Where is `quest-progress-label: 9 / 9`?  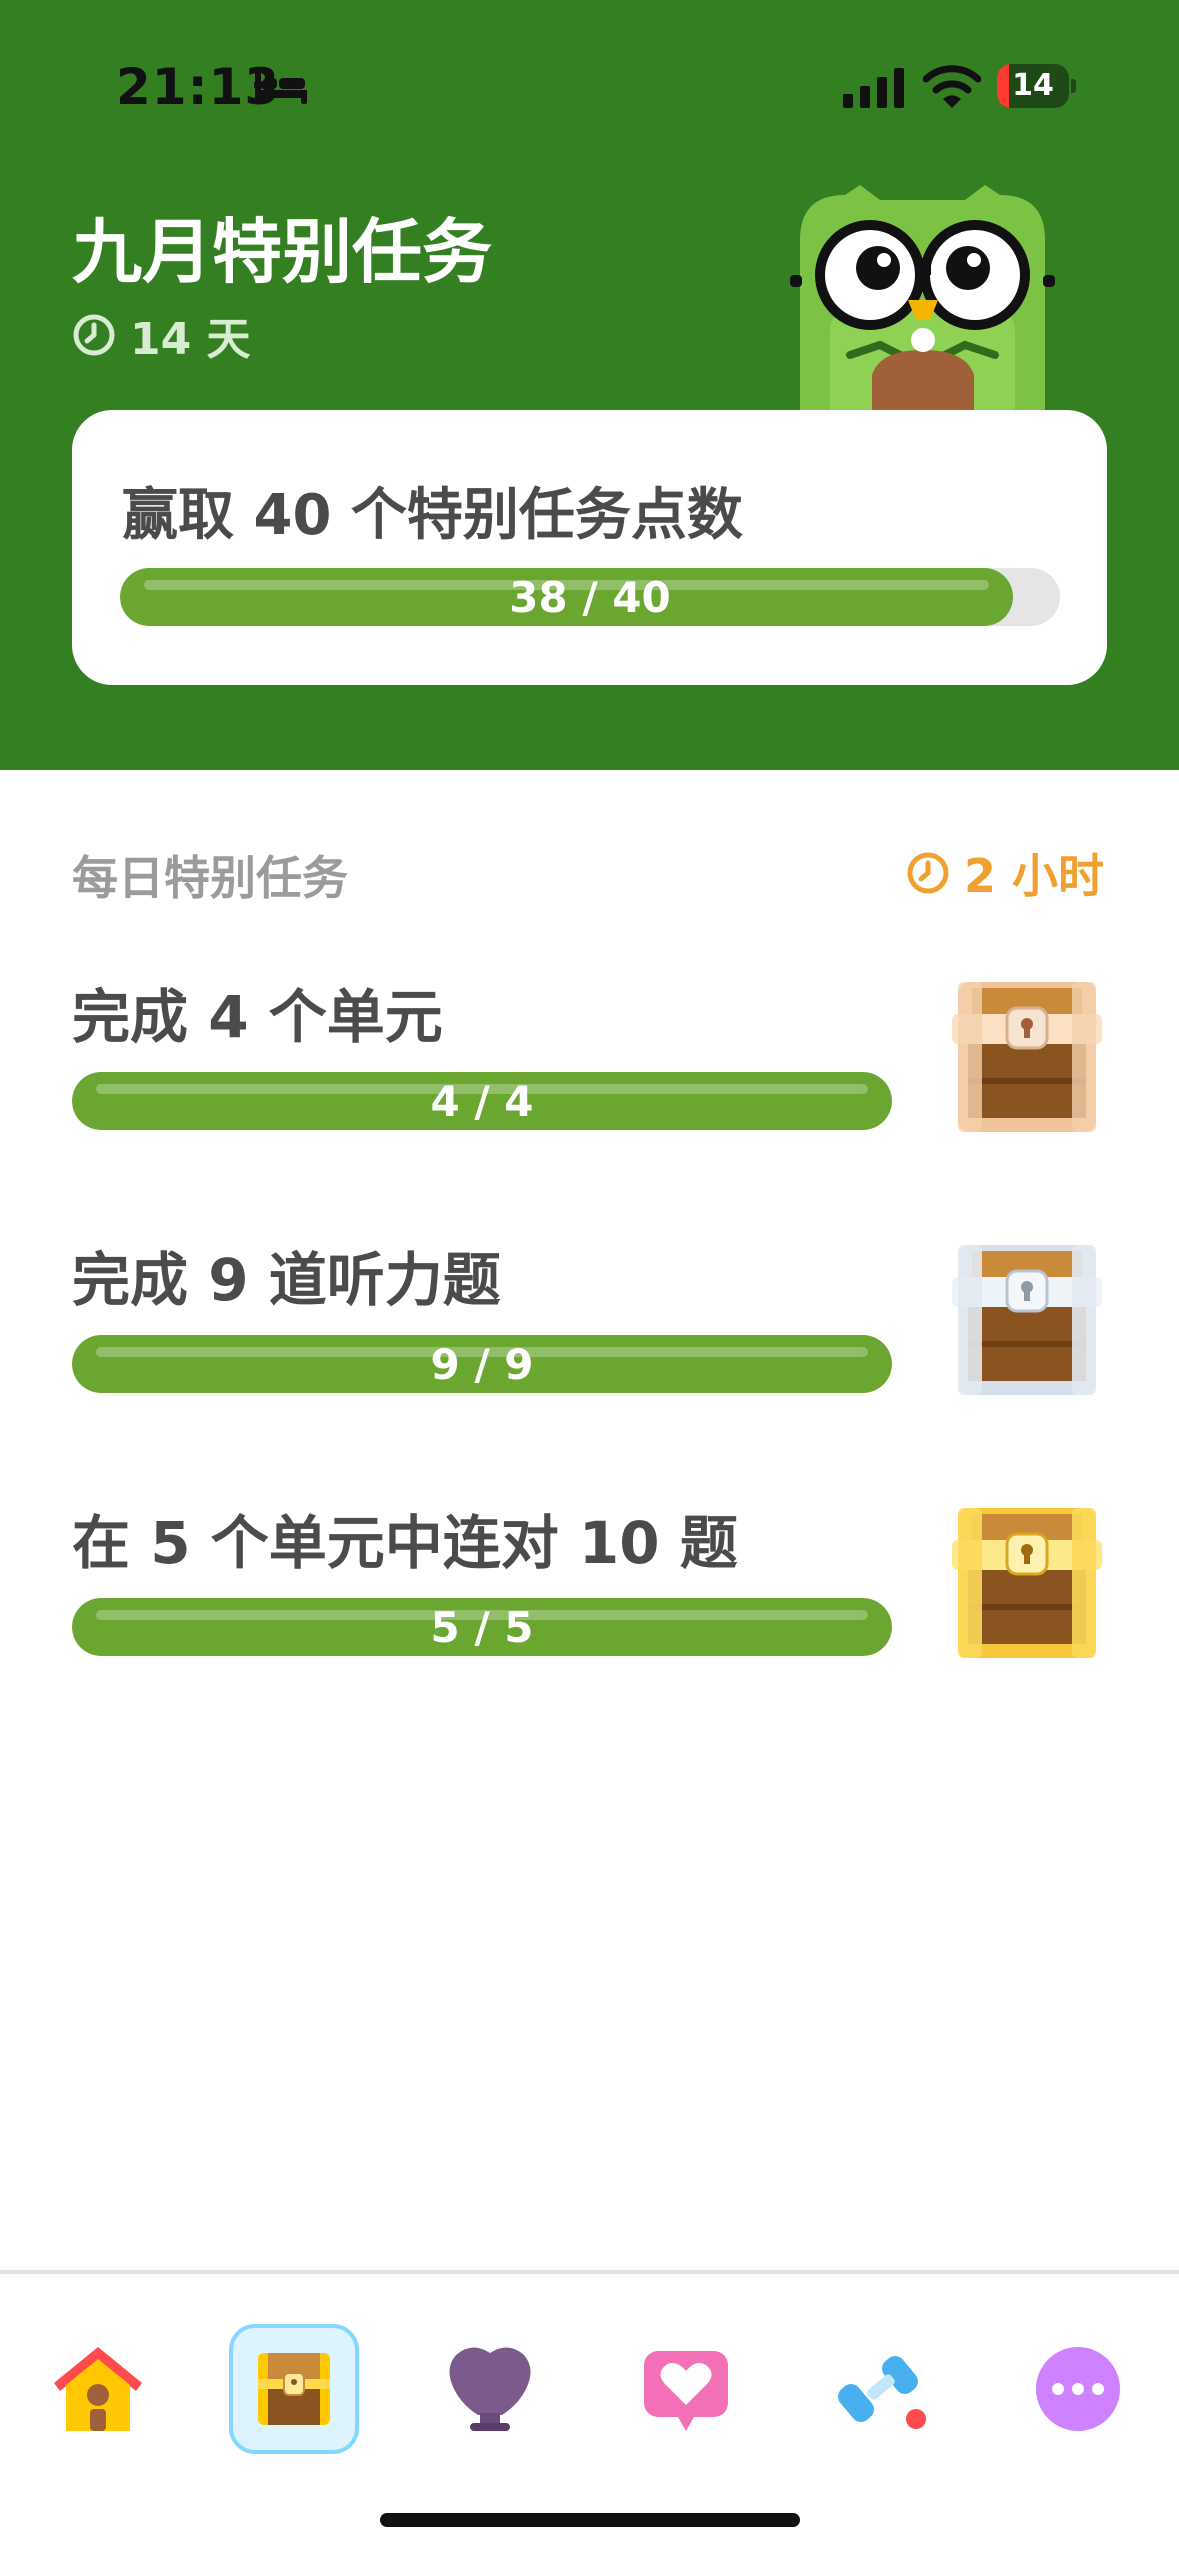
quest-progress-label: 9 / 9 is located at coordinates (482, 1364).